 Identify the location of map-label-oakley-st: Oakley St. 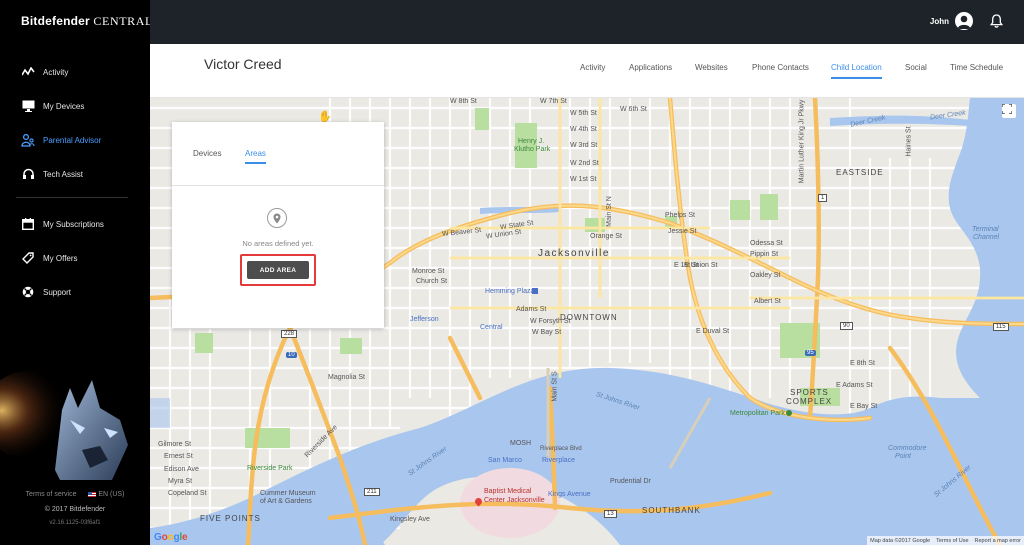
(765, 275).